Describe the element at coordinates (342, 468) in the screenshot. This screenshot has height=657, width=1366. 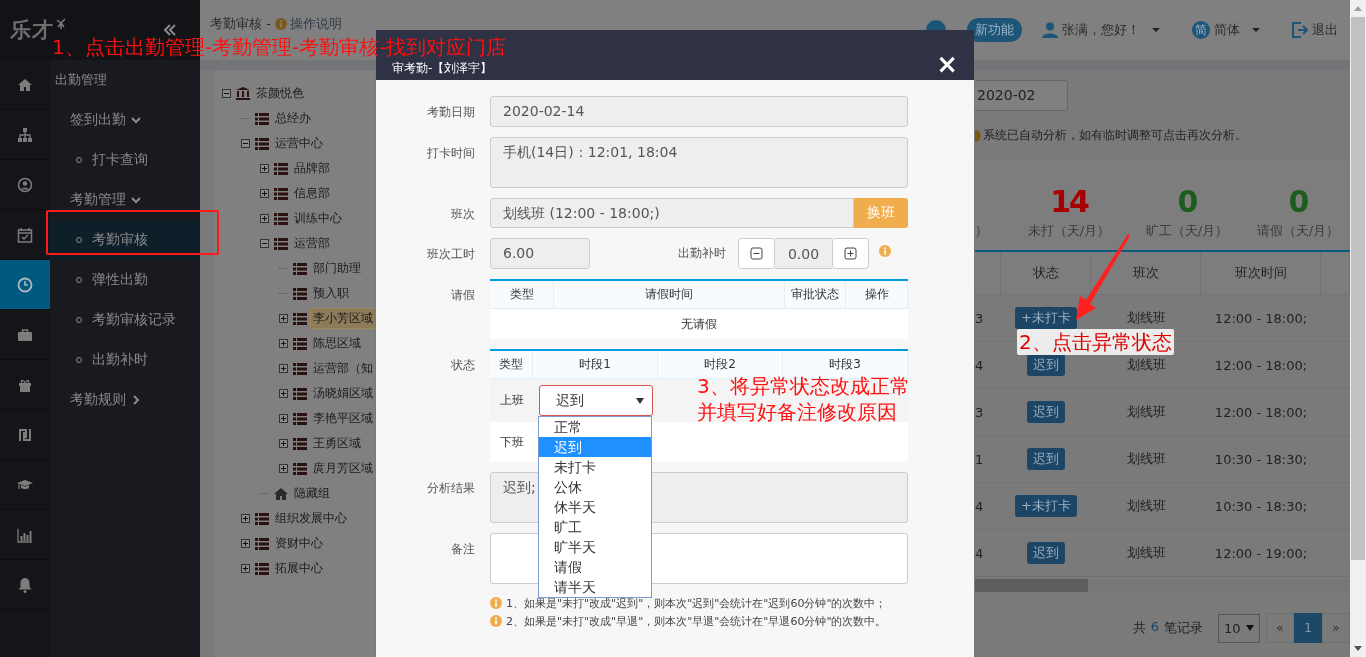
I see `tree-item: 庹月芳区域` at that location.